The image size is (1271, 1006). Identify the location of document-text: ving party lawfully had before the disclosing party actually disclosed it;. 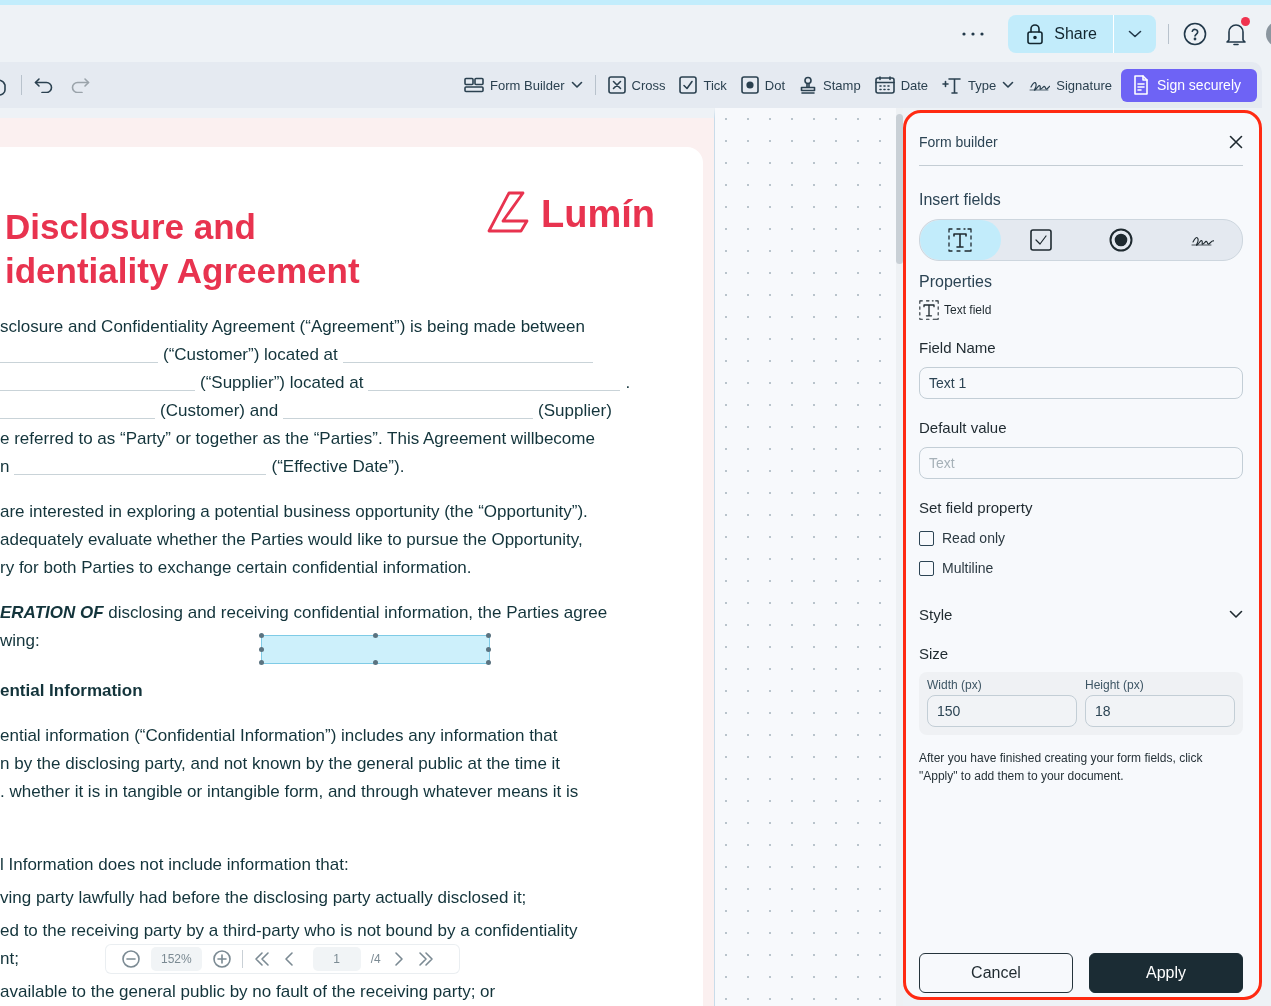
(263, 898).